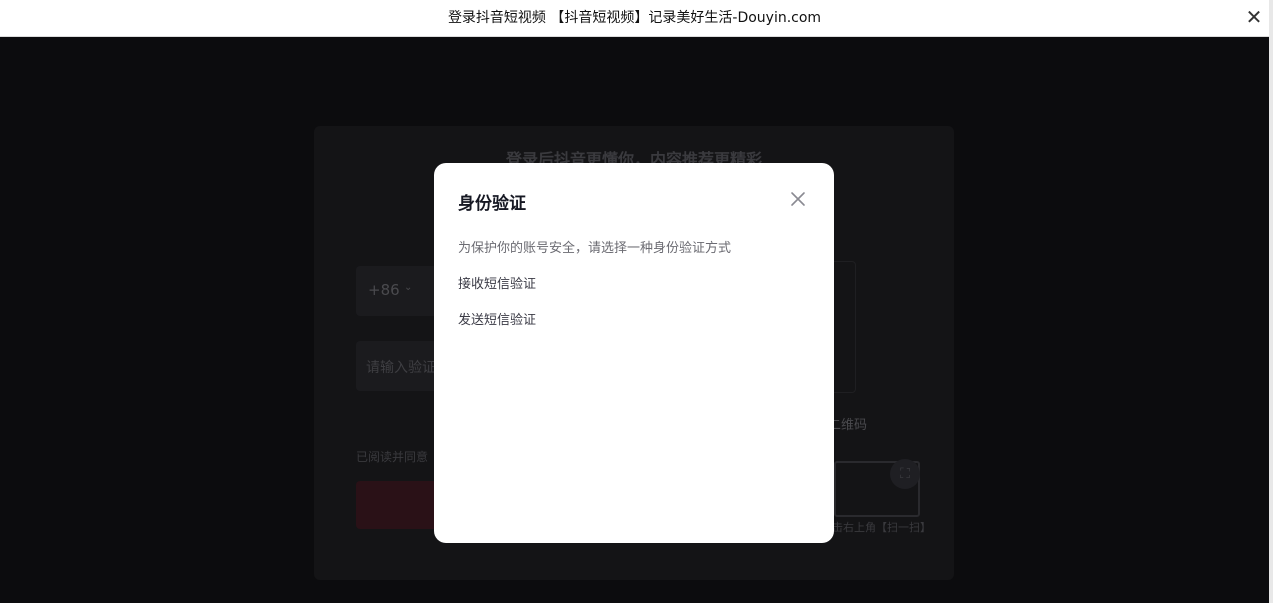 This screenshot has height=603, width=1273. I want to click on dialog-description: 为保护你的账号安全，请选择一种身份验证方式, so click(595, 248).